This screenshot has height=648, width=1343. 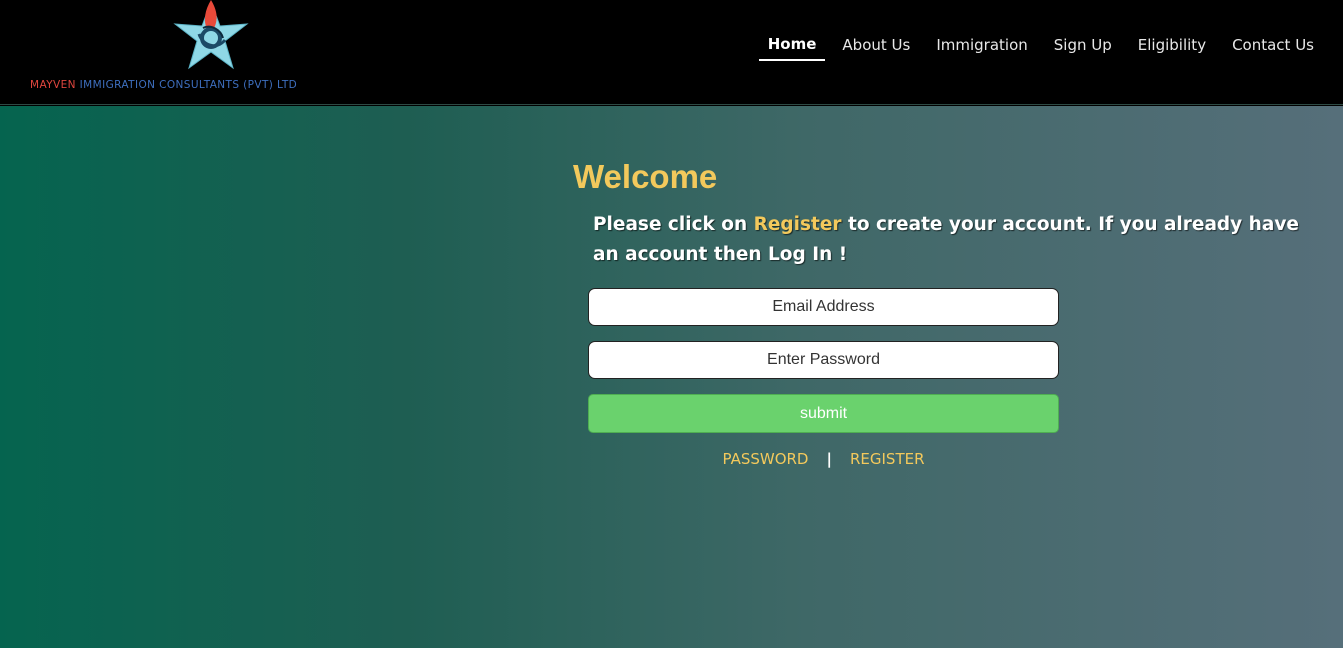 What do you see at coordinates (981, 47) in the screenshot?
I see `nav-immigration: Immigration` at bounding box center [981, 47].